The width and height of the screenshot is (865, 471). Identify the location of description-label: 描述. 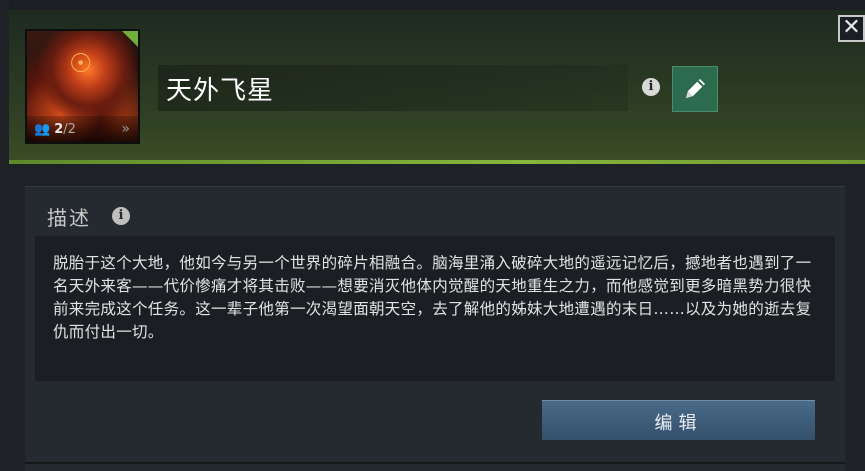
(69, 218).